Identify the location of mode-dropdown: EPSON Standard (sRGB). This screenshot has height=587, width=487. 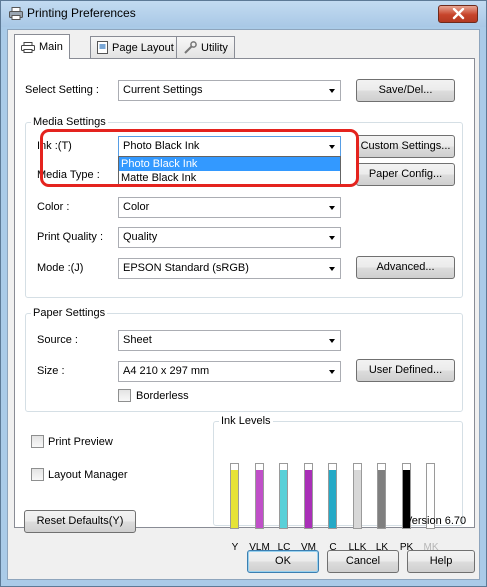
(229, 268).